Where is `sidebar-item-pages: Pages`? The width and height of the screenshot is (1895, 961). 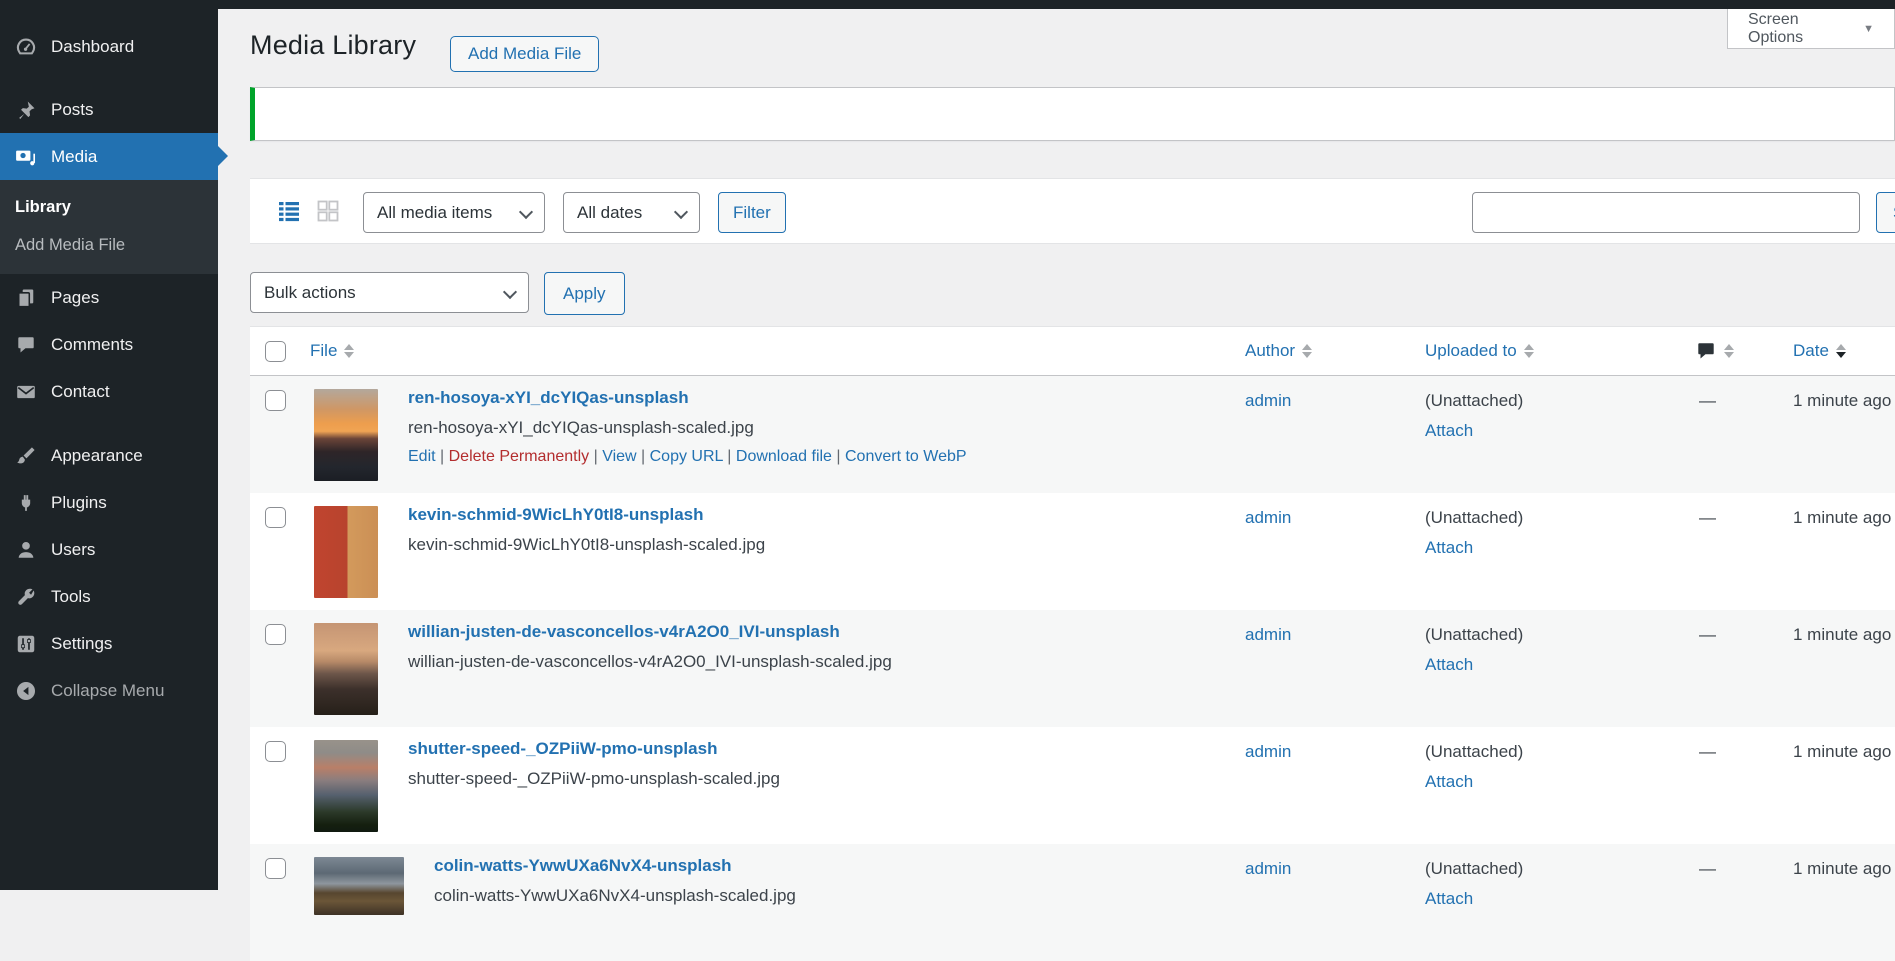
sidebar-item-pages: Pages is located at coordinates (109, 297).